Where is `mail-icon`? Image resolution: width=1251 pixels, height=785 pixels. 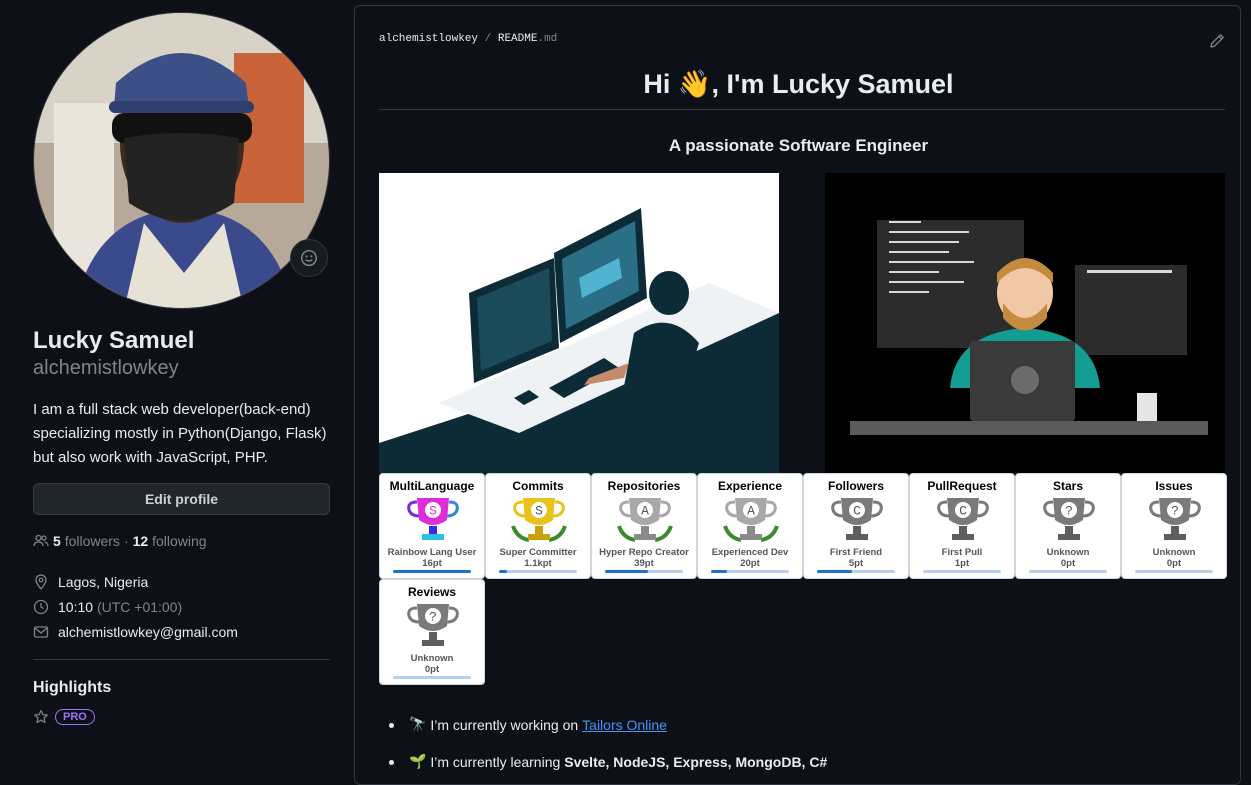
mail-icon is located at coordinates (41, 632).